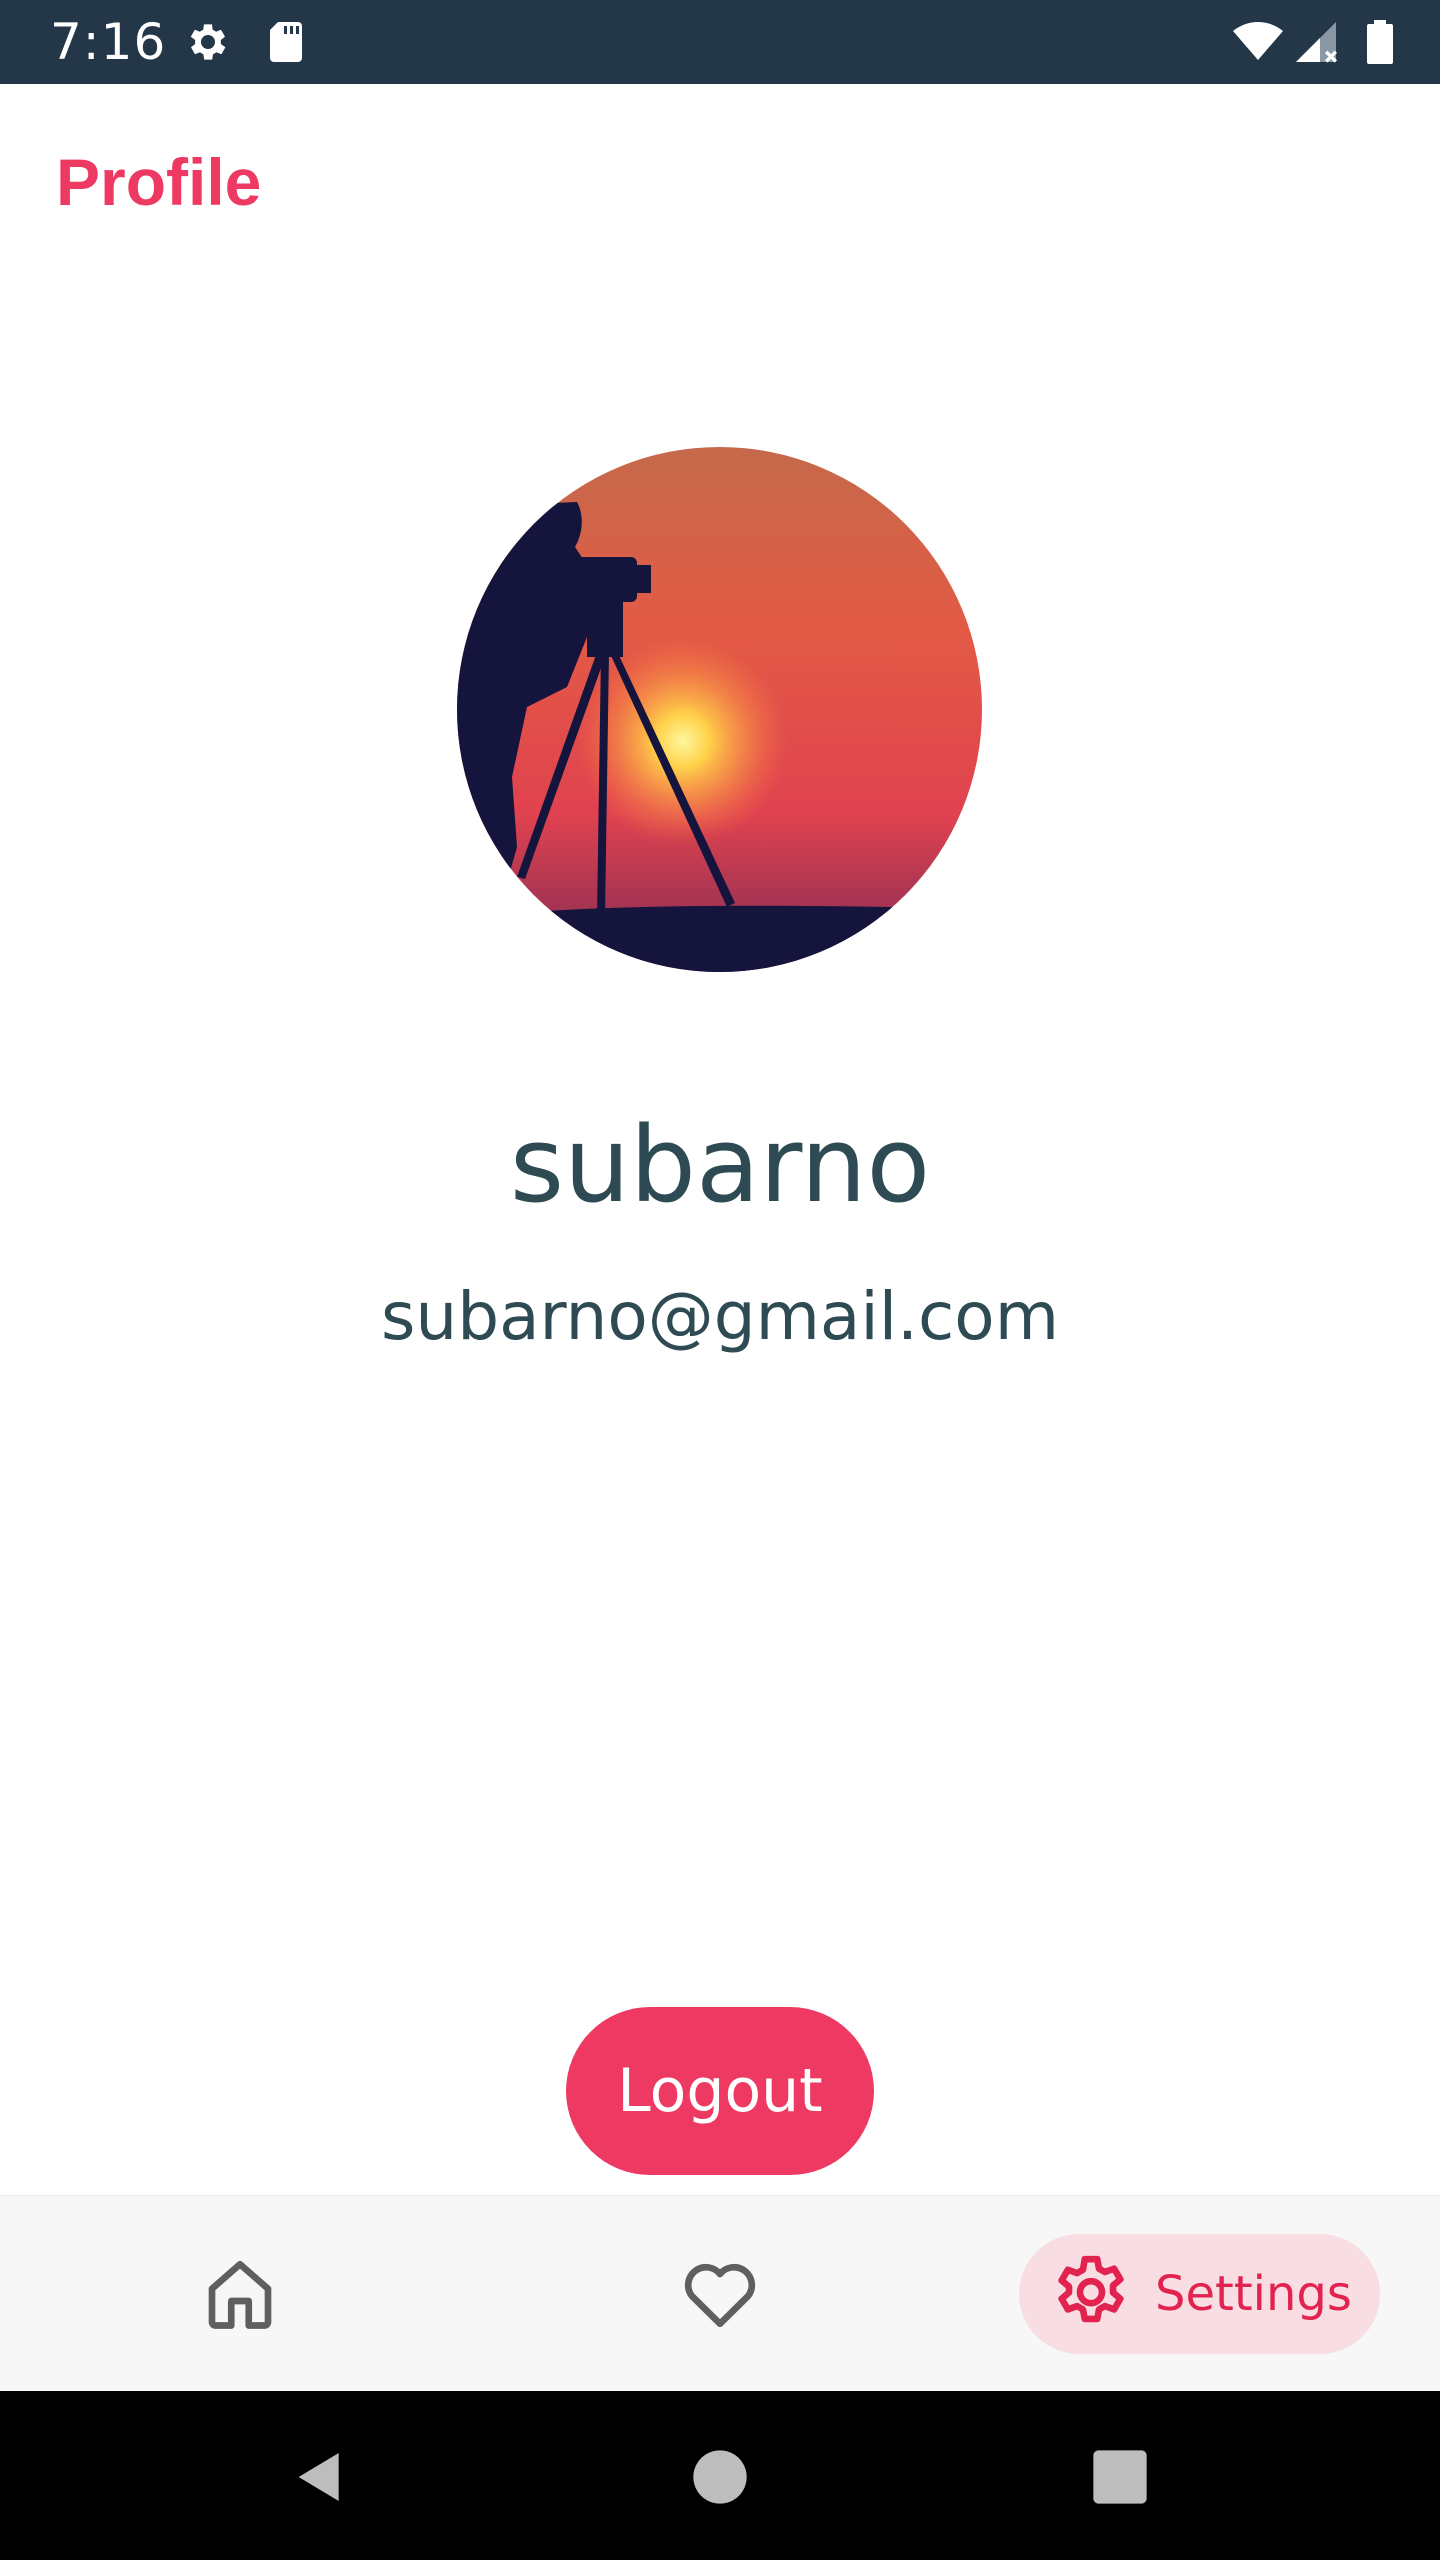 Image resolution: width=1440 pixels, height=2560 pixels. Describe the element at coordinates (720, 42) in the screenshot. I see `status-bar: 7:16` at that location.